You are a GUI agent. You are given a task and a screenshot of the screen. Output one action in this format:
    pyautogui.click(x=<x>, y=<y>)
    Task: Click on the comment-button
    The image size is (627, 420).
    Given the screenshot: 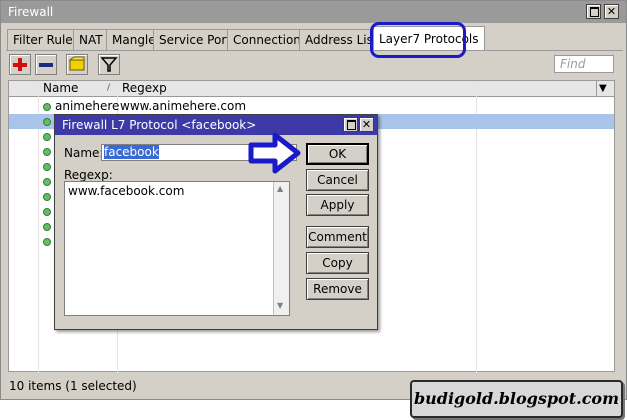 What is the action you would take?
    pyautogui.click(x=77, y=64)
    